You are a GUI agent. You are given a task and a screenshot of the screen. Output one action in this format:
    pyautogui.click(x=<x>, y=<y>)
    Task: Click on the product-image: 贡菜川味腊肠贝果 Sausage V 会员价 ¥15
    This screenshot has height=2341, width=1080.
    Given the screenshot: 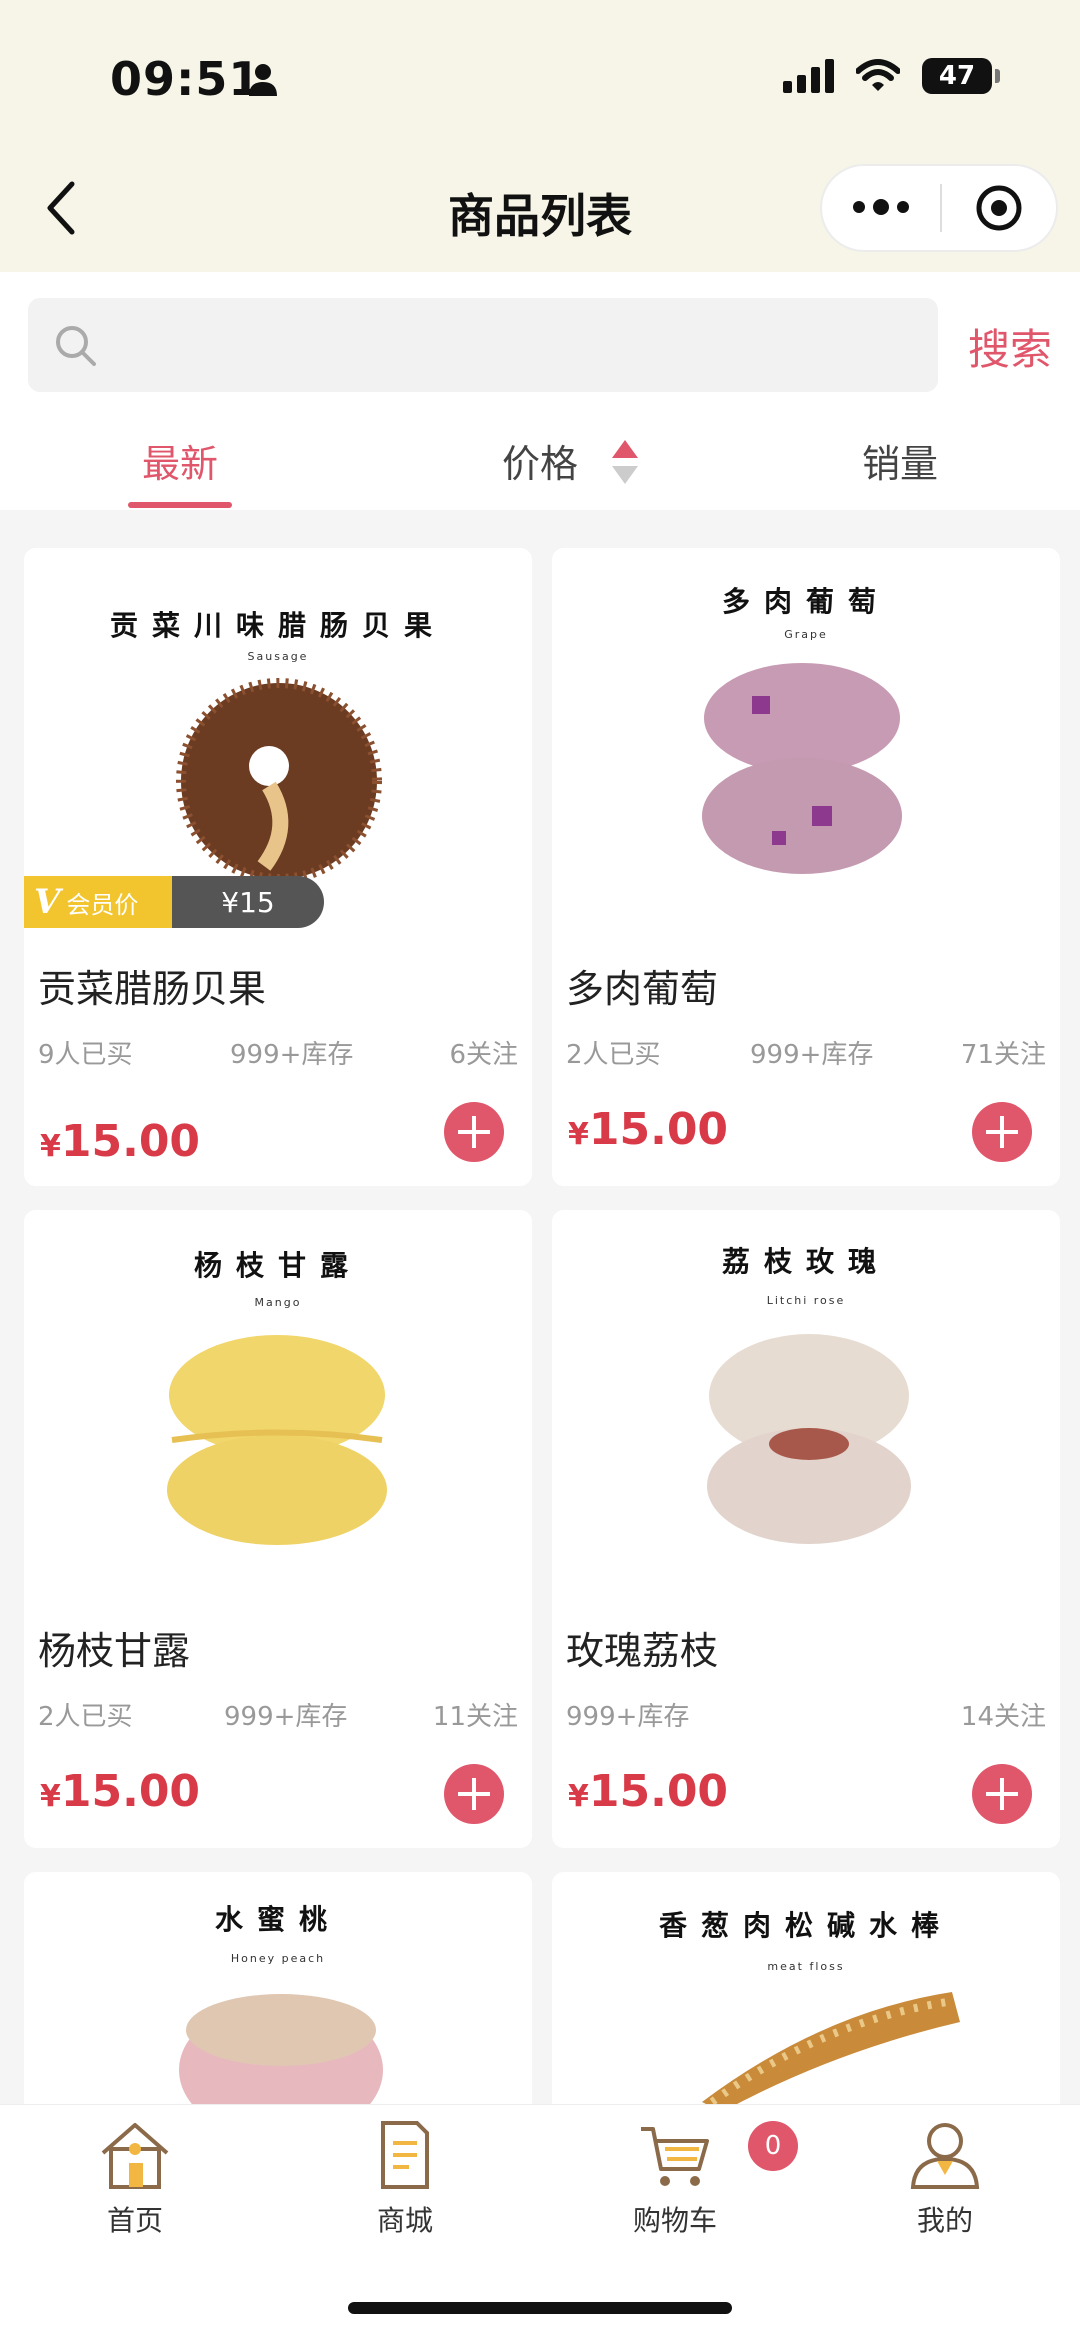 What is the action you would take?
    pyautogui.click(x=278, y=738)
    